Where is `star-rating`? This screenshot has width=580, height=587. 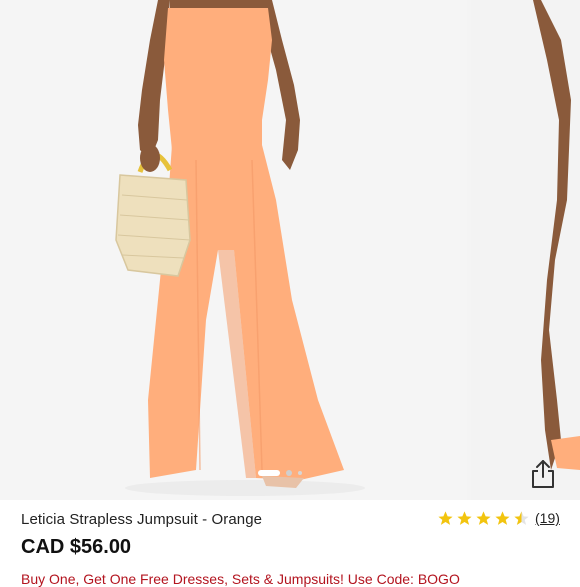 star-rating is located at coordinates (483, 518).